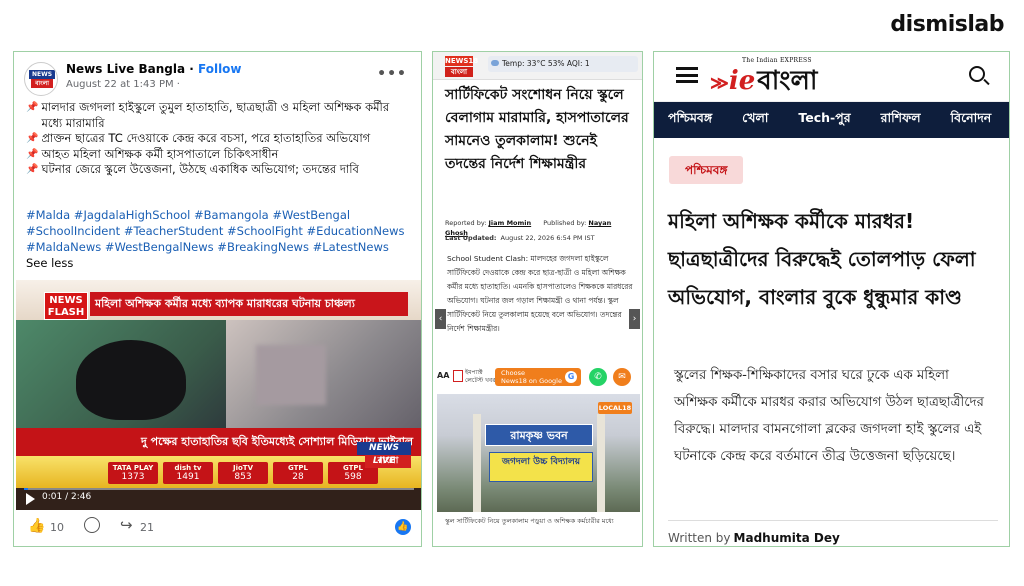 Image resolution: width=1024 pixels, height=586 pixels. What do you see at coordinates (459, 72) in the screenshot?
I see `news18-logo-bottom: বাংলা` at bounding box center [459, 72].